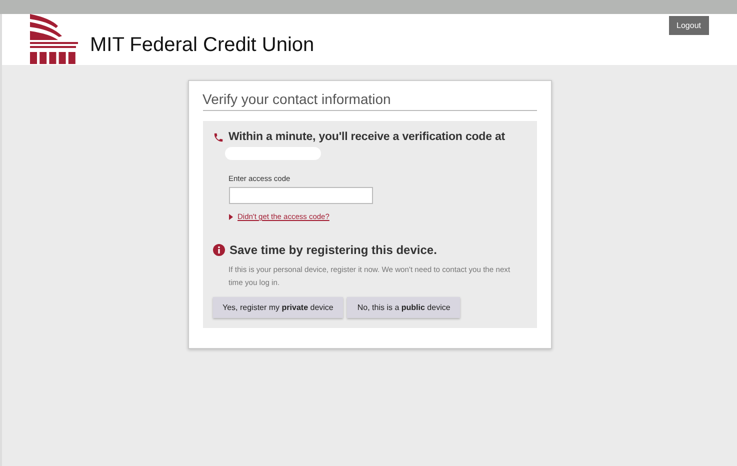  What do you see at coordinates (230, 217) in the screenshot?
I see `caret-icon` at bounding box center [230, 217].